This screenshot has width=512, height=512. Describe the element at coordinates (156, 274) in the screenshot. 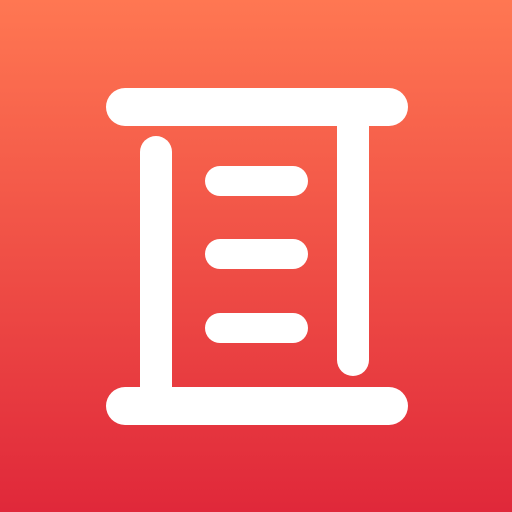

I see `scroll-left-rail` at that location.